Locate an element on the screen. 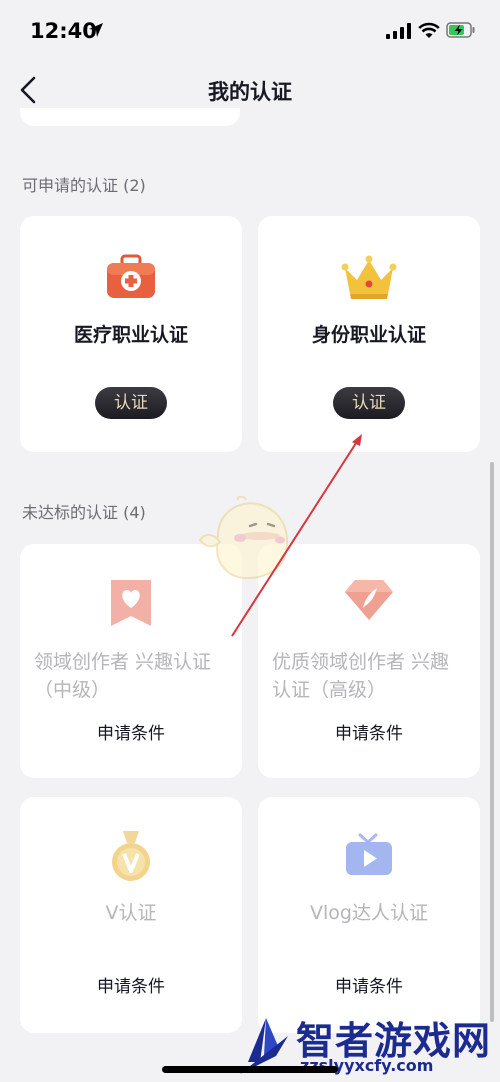 Image resolution: width=500 pixels, height=1082 pixels. status-time: 12:40 is located at coordinates (63, 31).